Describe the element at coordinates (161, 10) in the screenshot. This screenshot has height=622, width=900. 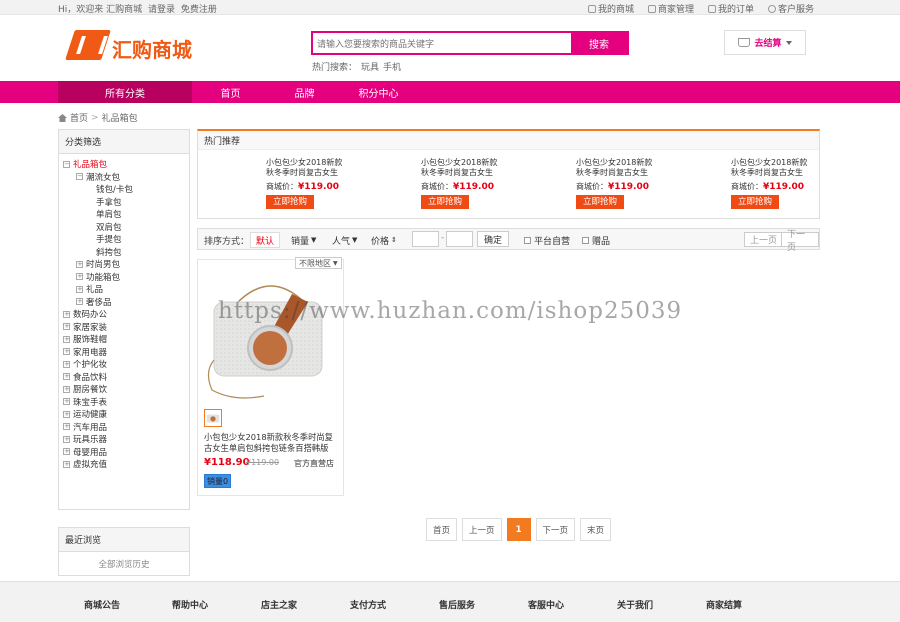
I see `login-link: 请登录` at that location.